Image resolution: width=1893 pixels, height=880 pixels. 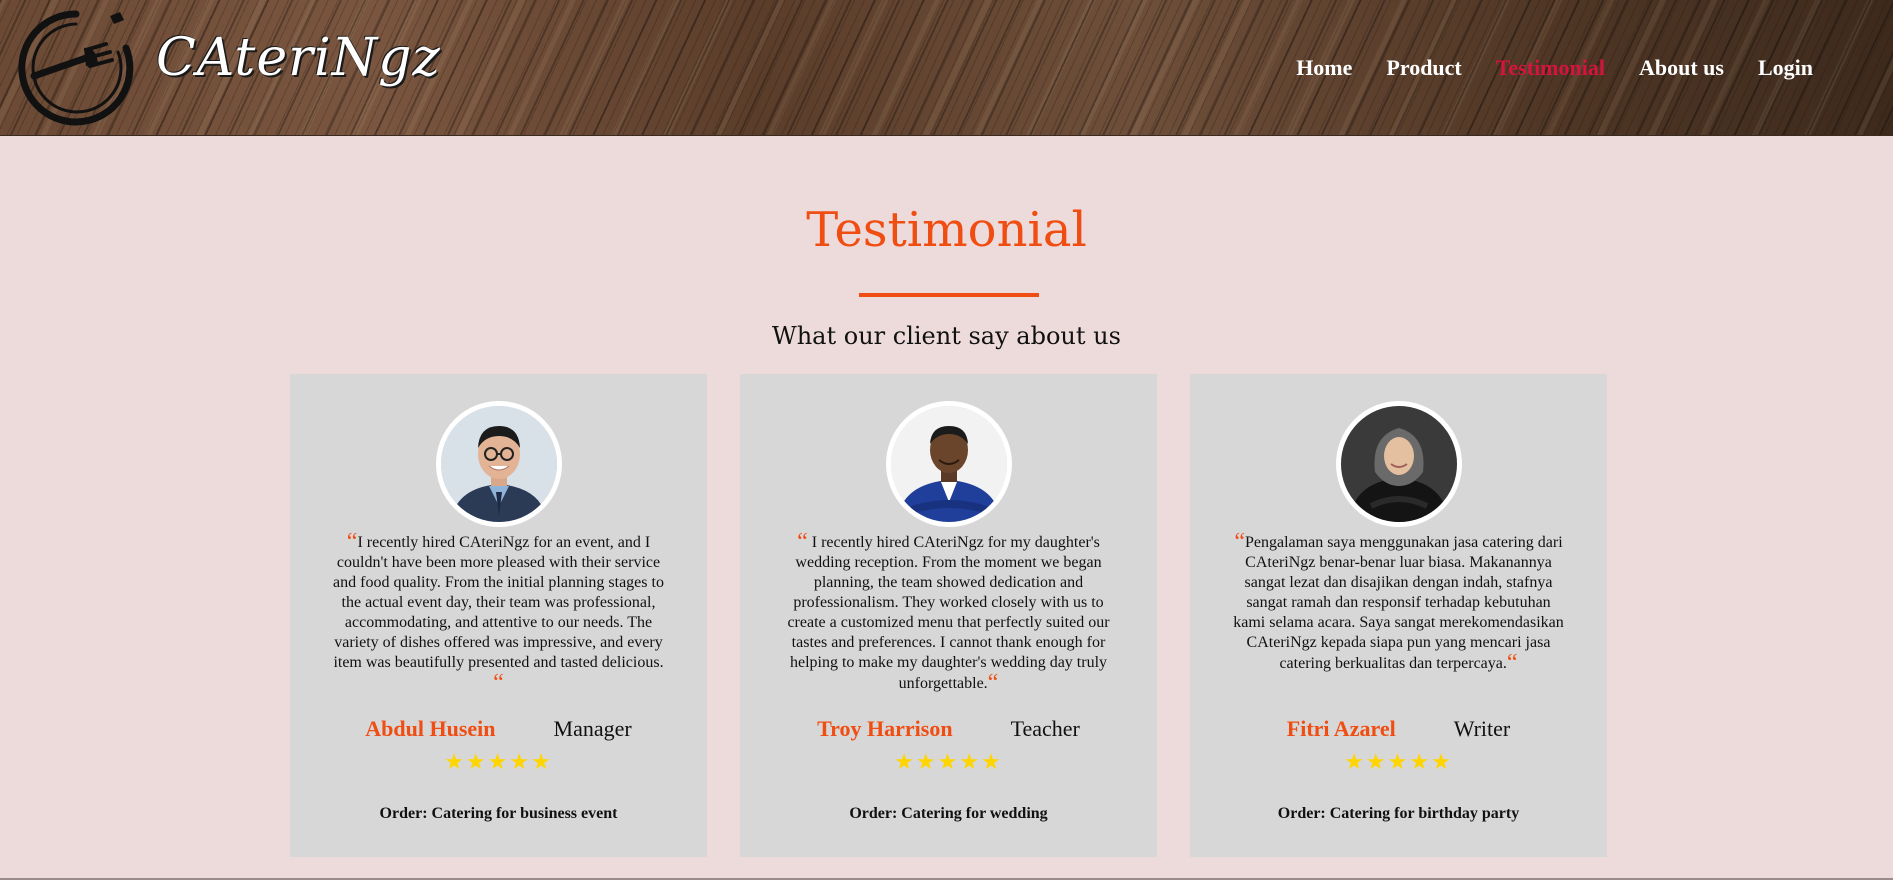 I want to click on person-role: Manager, so click(x=592, y=728).